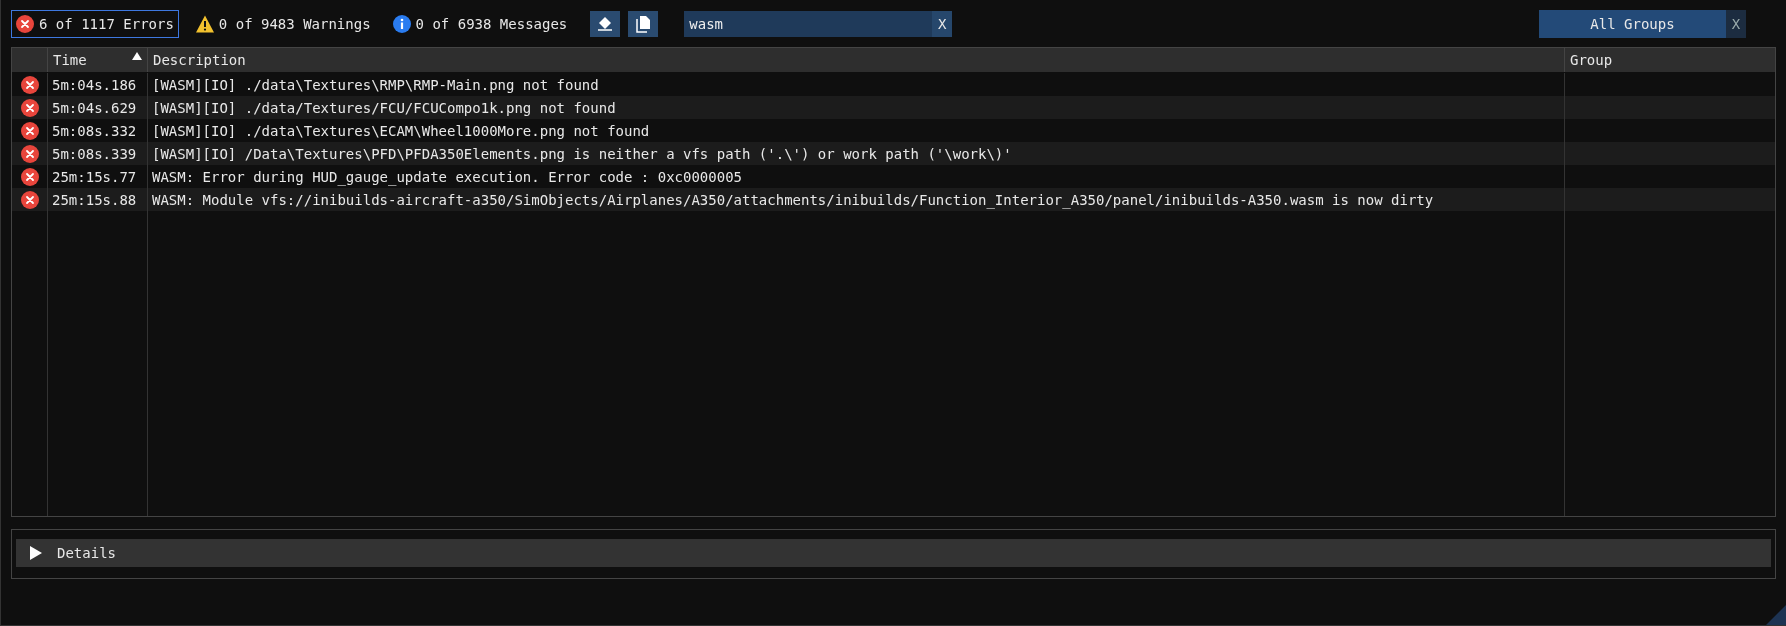 This screenshot has height=626, width=1786. I want to click on time-cell: 5m:08s.339, so click(98, 153).